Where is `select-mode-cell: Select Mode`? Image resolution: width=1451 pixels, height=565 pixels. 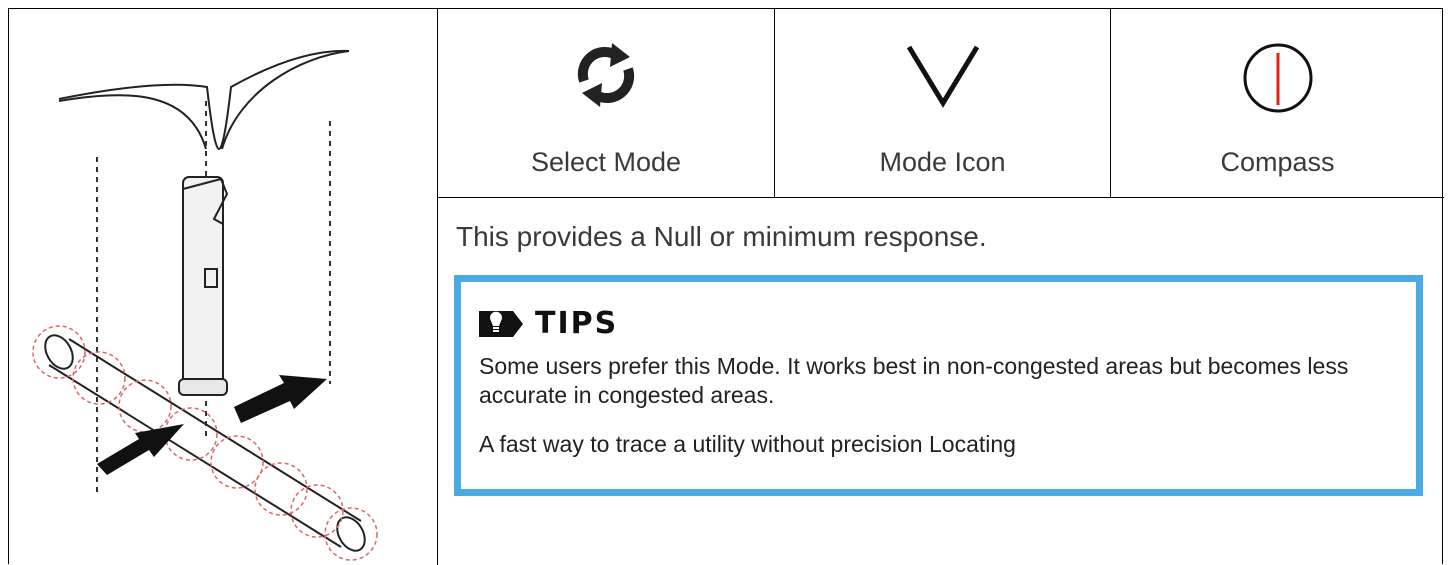
select-mode-cell: Select Mode is located at coordinates (606, 103).